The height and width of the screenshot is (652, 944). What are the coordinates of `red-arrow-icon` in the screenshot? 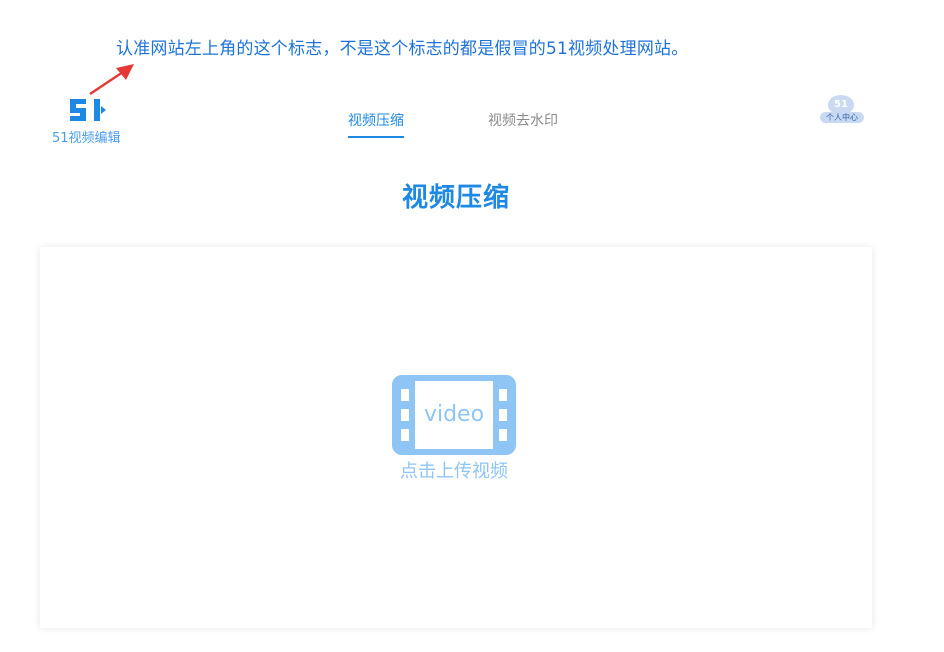 It's located at (111, 80).